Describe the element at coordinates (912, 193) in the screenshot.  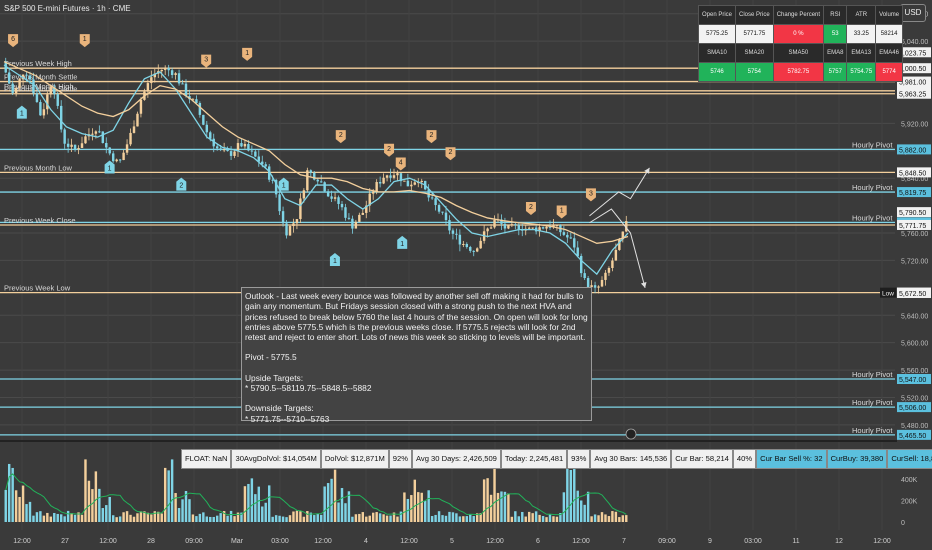
I see `price-tag-label: 5,819.75` at that location.